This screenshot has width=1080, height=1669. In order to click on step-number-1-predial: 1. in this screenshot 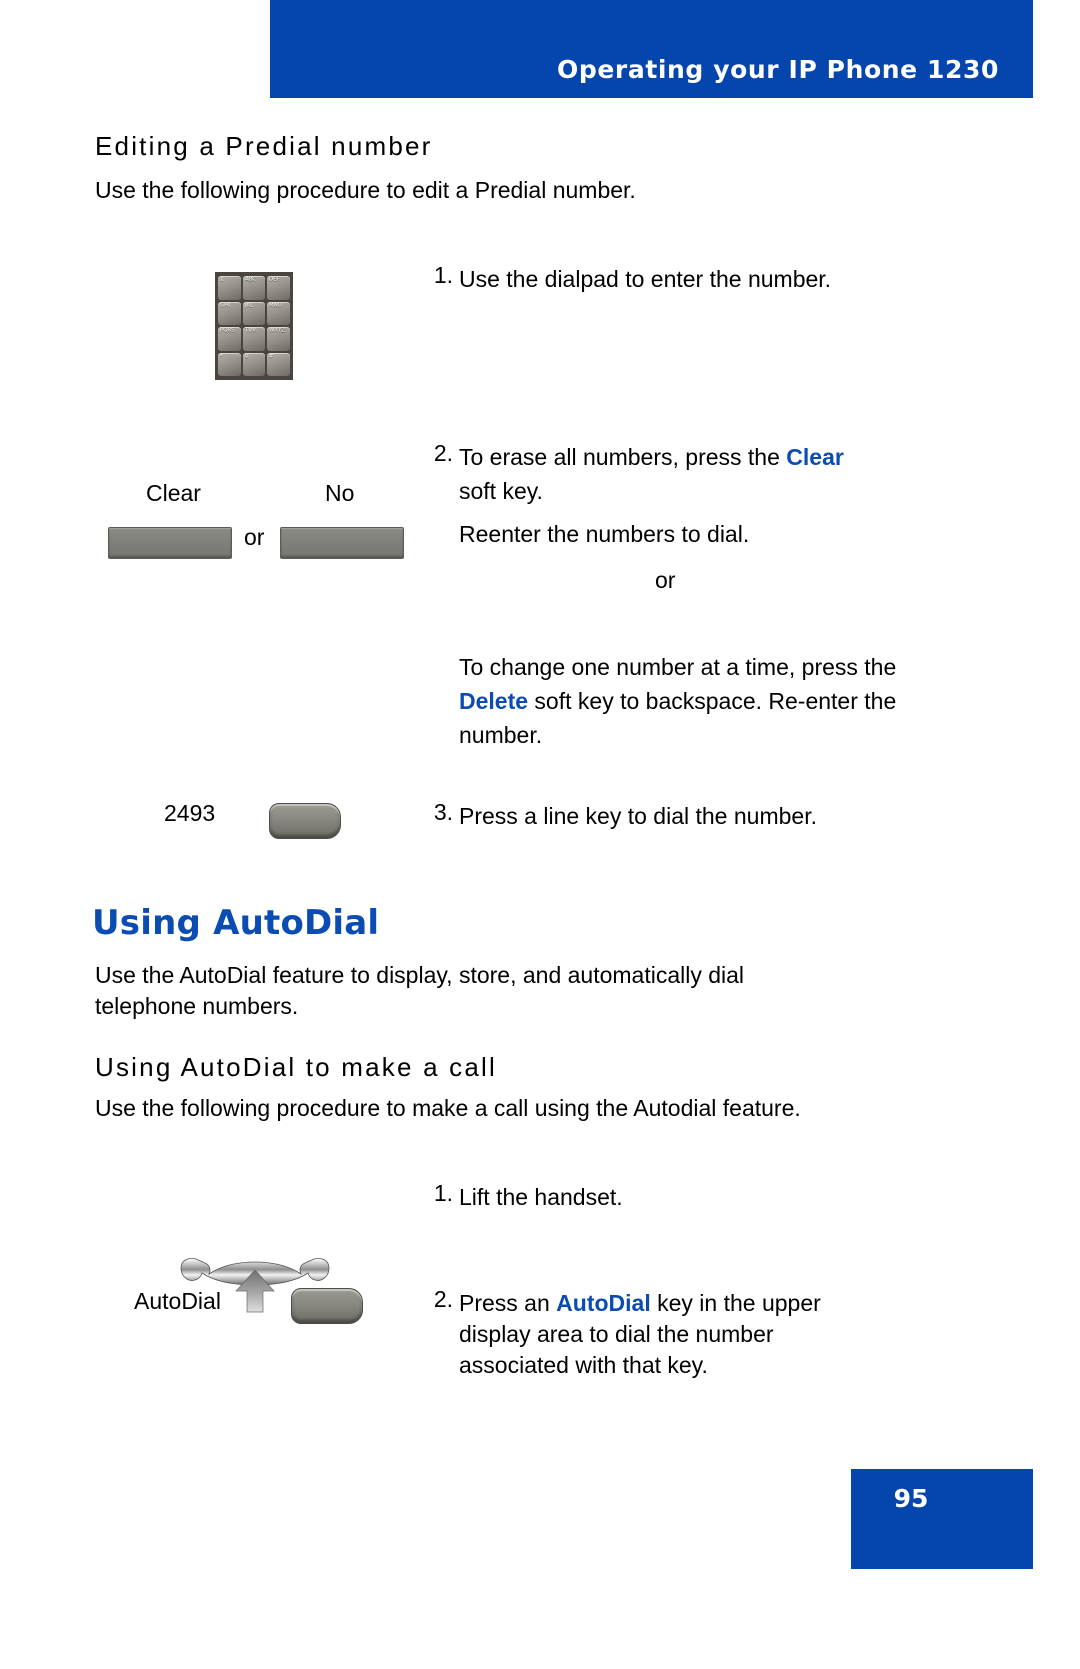, I will do `click(443, 275)`.